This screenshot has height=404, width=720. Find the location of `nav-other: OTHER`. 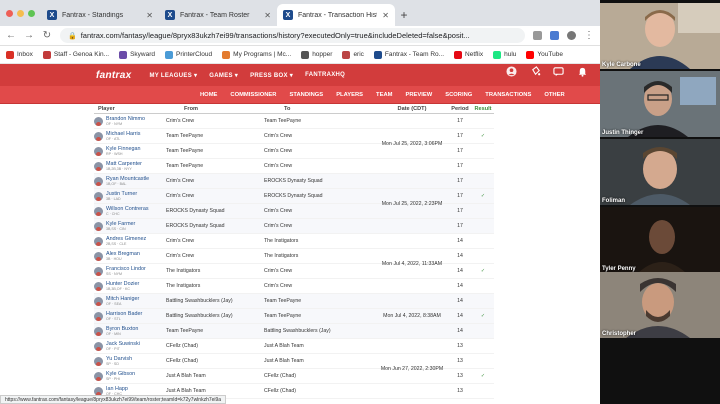

nav-other: OTHER is located at coordinates (554, 95).